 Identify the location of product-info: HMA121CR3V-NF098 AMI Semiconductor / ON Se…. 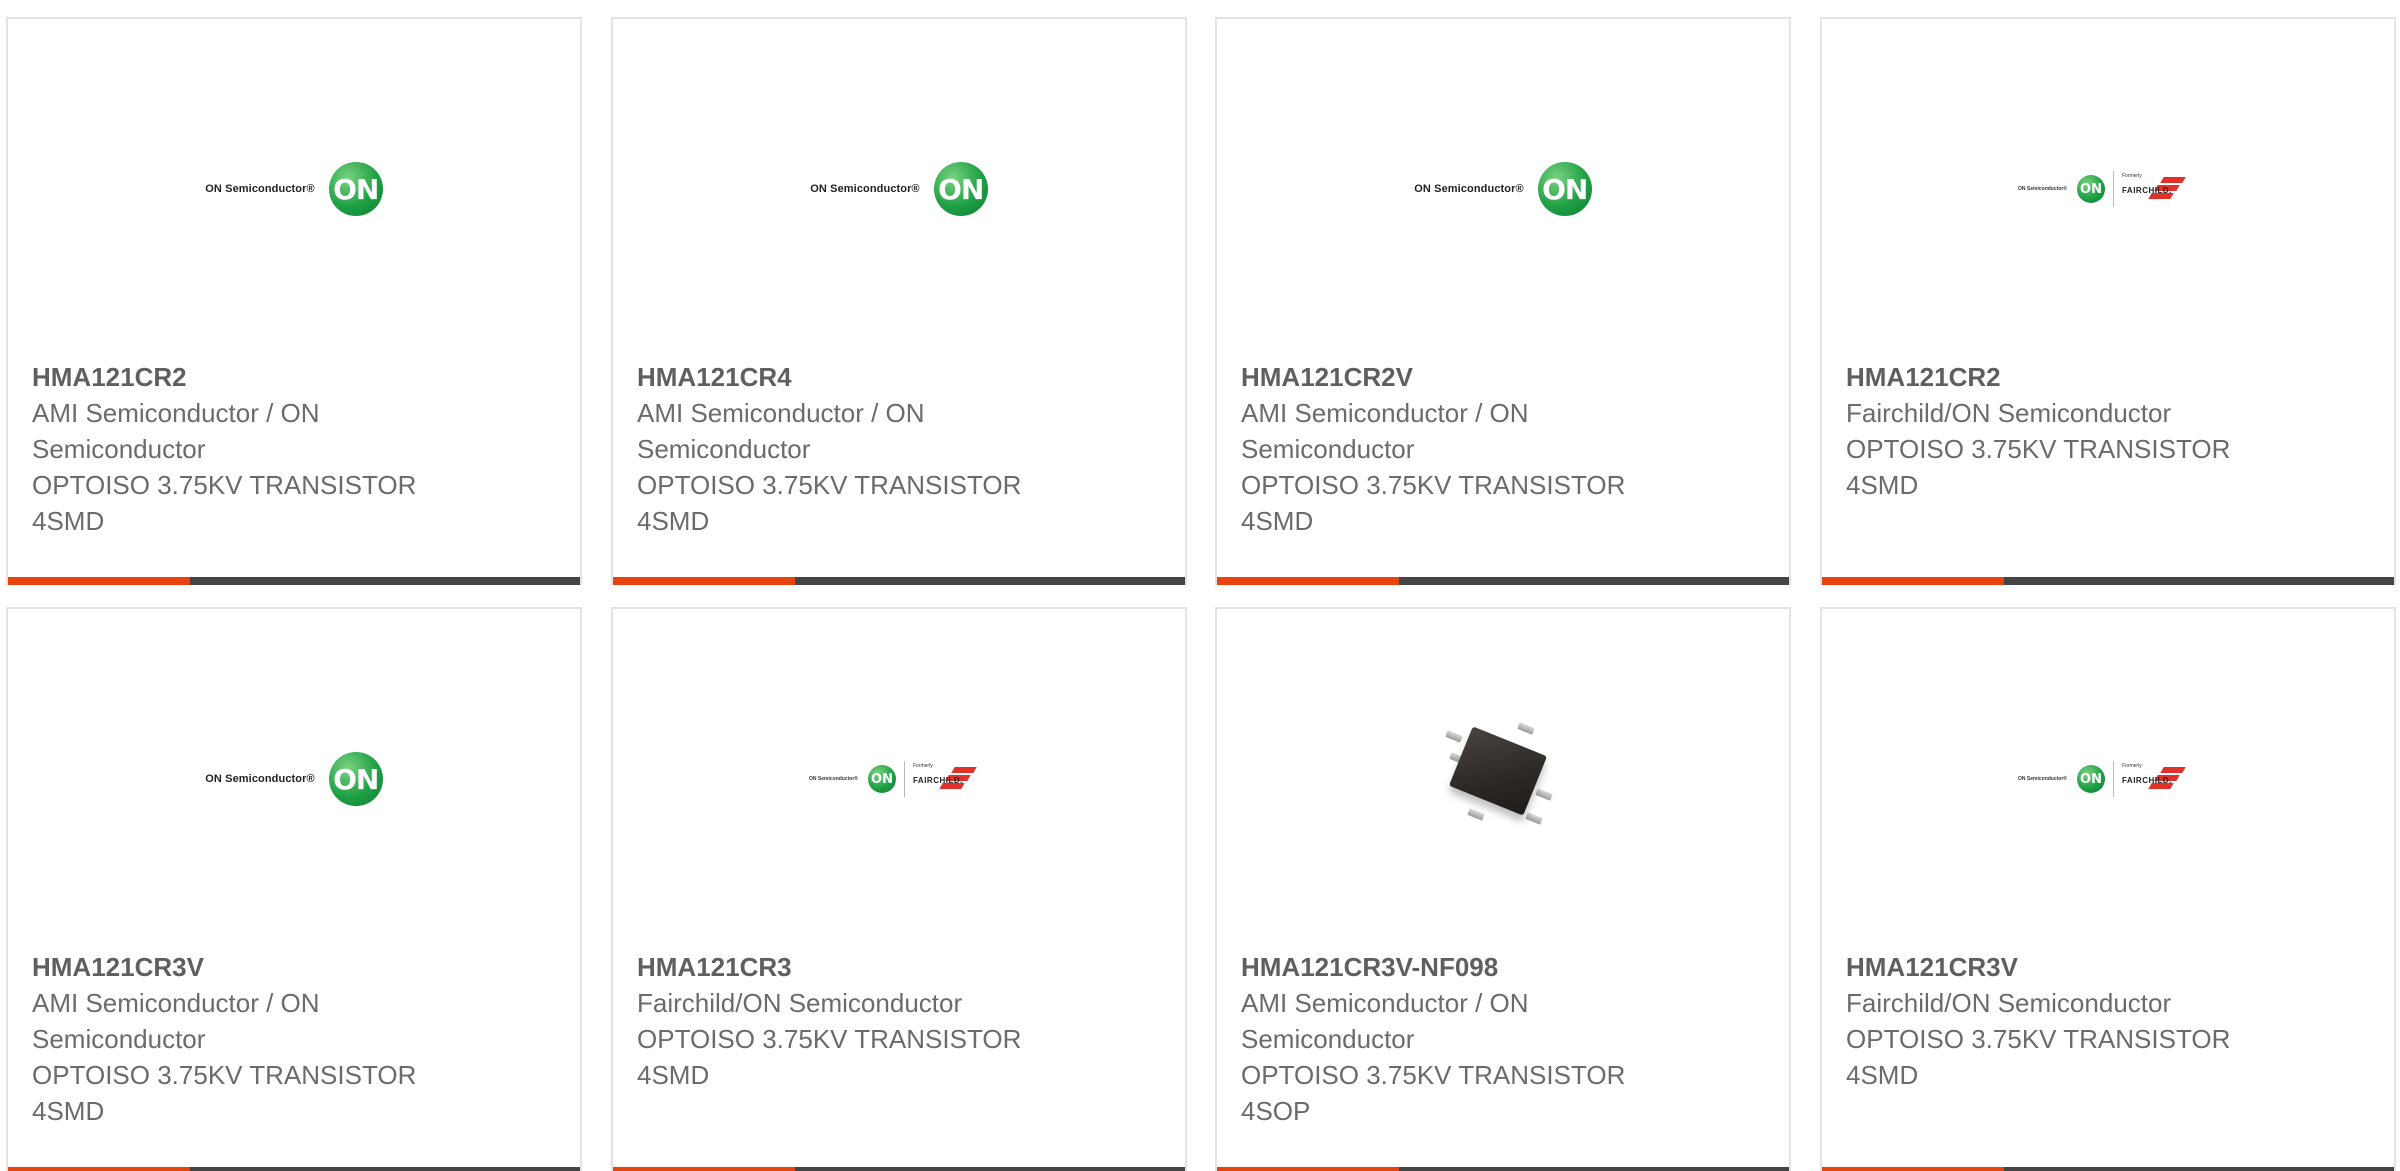
(1503, 1039).